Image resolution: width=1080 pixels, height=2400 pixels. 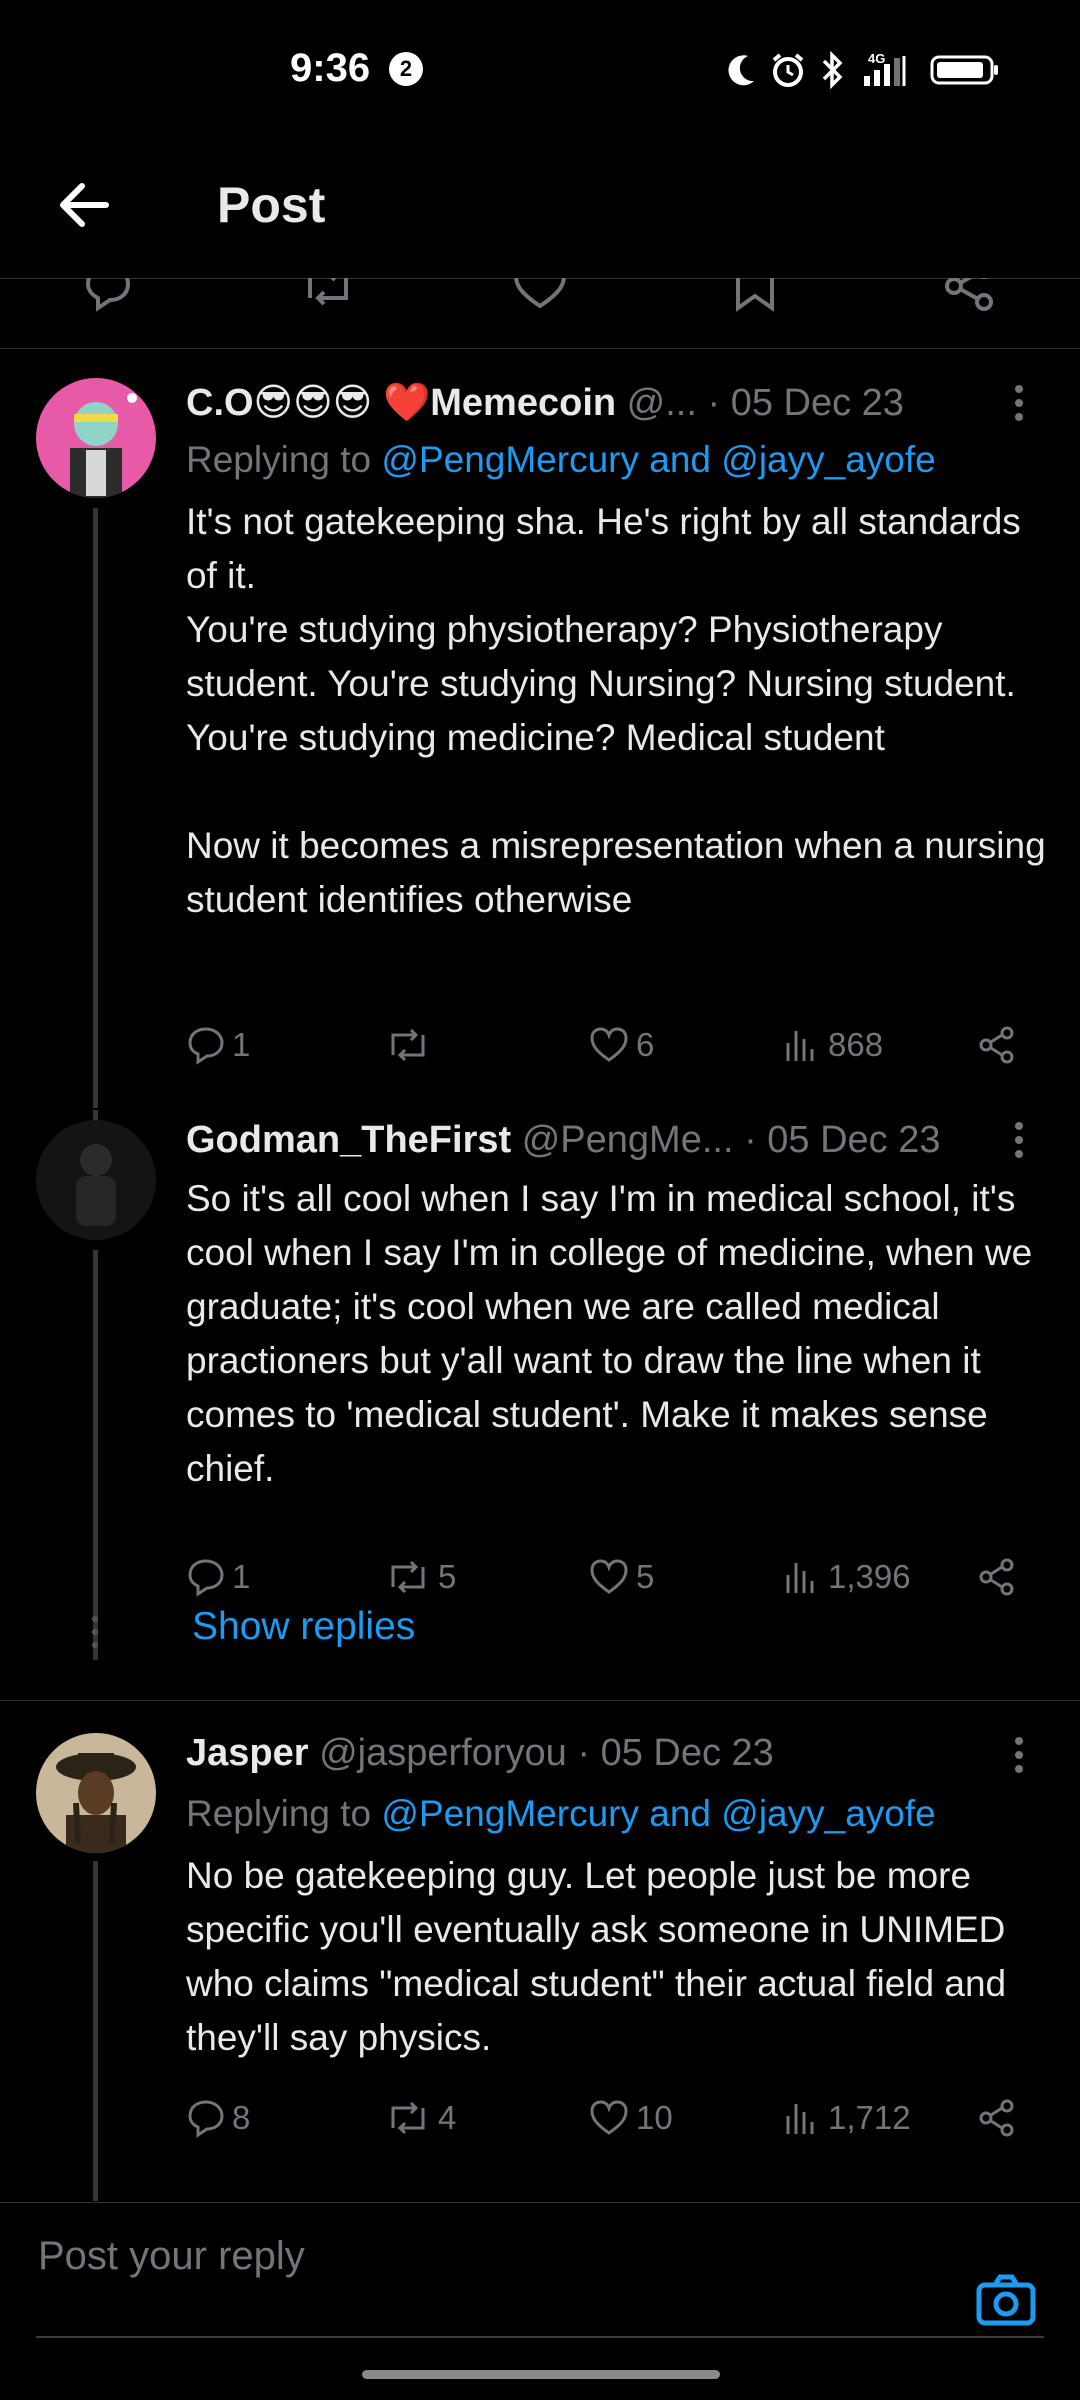 I want to click on reply-action: 8, so click(x=218, y=2118).